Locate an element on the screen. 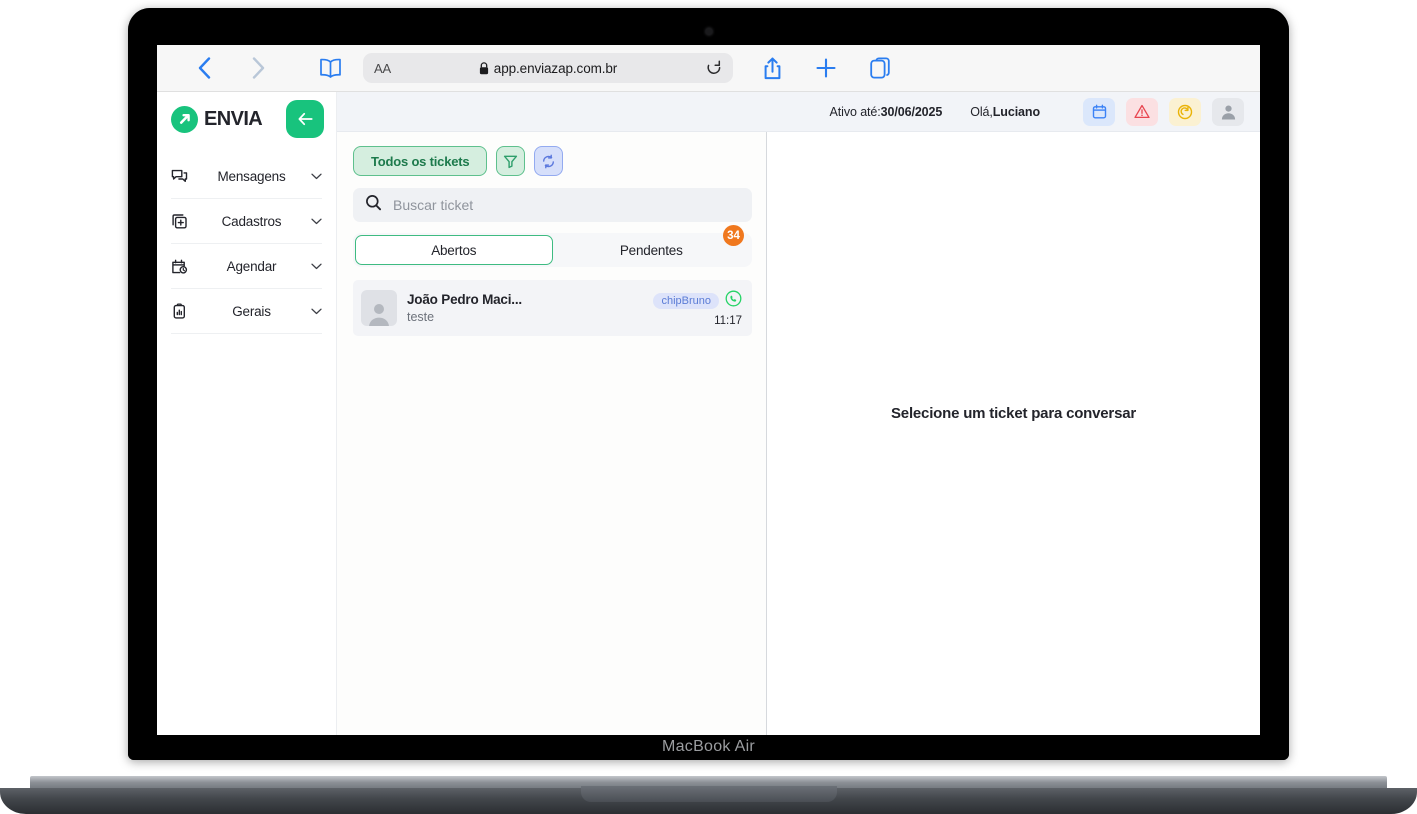 This screenshot has width=1417, height=814. chevron-left-icon is located at coordinates (204, 68).